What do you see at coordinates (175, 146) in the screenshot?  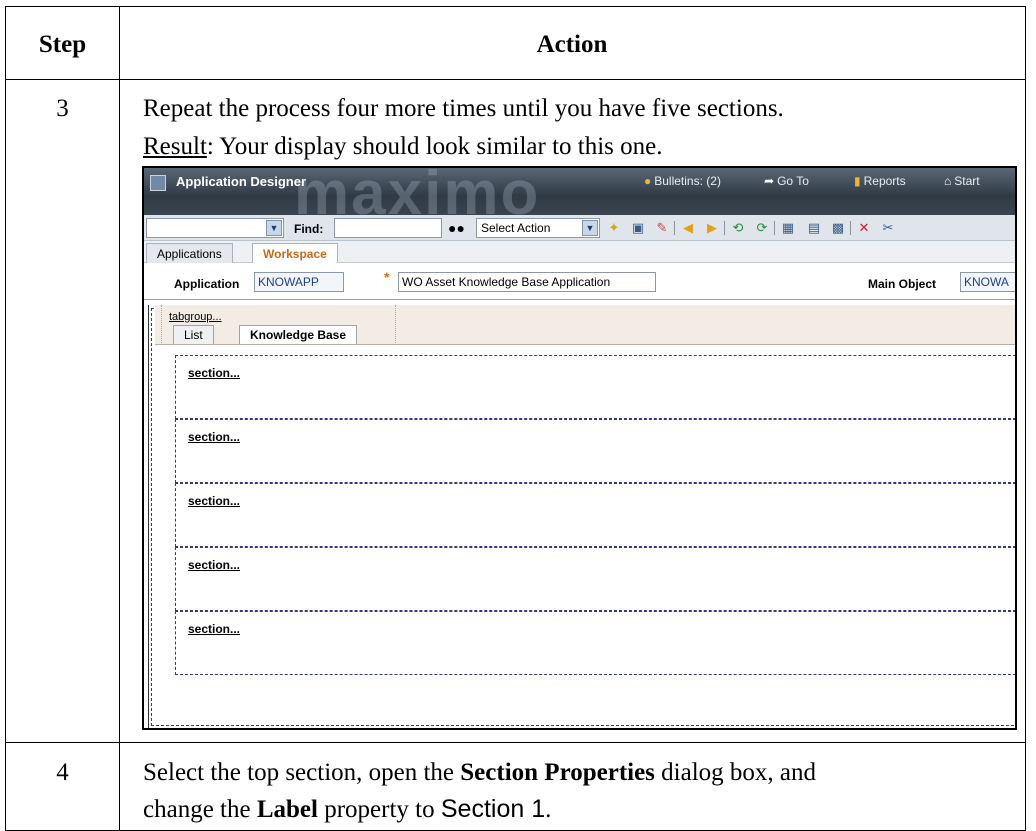 I see `result-label: Result` at bounding box center [175, 146].